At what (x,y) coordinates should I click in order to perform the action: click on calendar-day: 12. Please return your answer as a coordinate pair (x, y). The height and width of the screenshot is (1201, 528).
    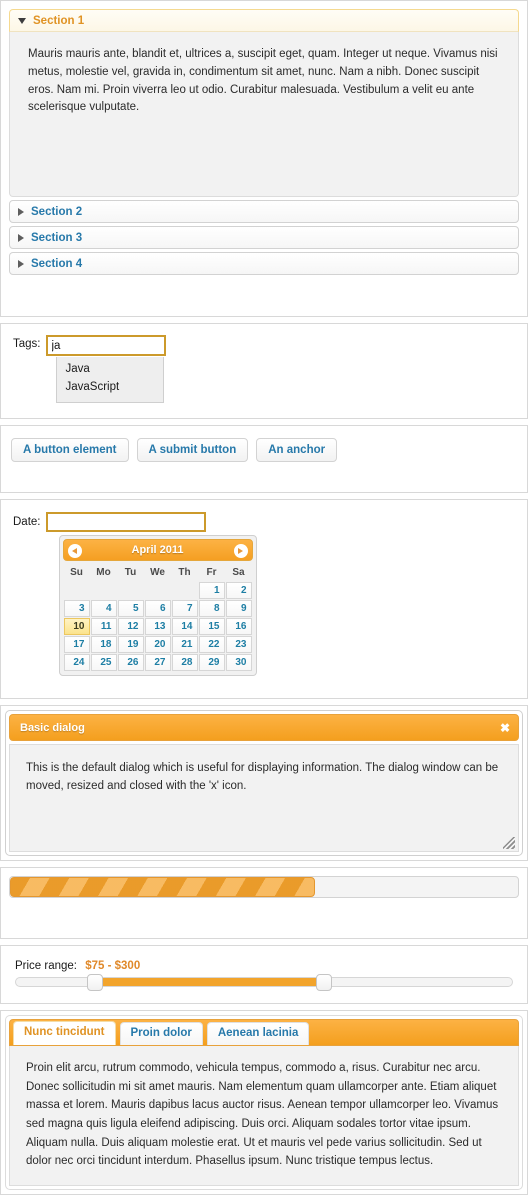
    Looking at the image, I should click on (130, 626).